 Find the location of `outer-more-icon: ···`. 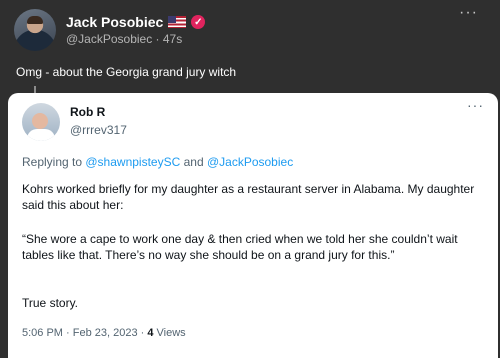

outer-more-icon: ··· is located at coordinates (468, 13).